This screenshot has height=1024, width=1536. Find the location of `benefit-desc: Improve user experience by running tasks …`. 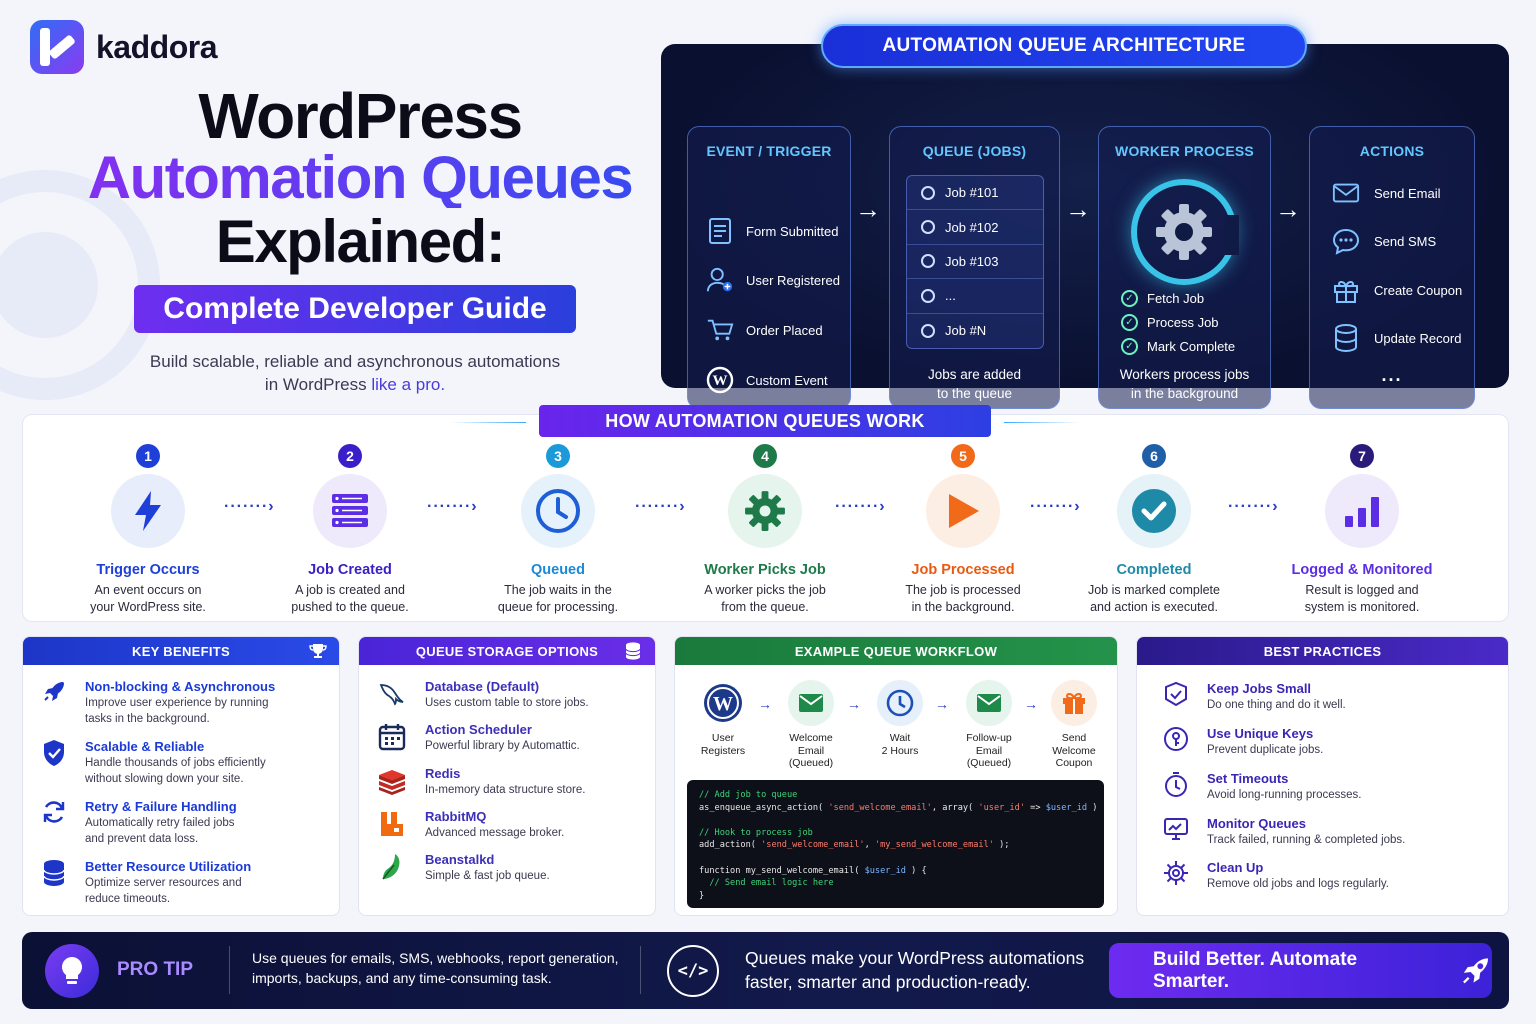

benefit-desc: Improve user experience by running tasks … is located at coordinates (180, 711).